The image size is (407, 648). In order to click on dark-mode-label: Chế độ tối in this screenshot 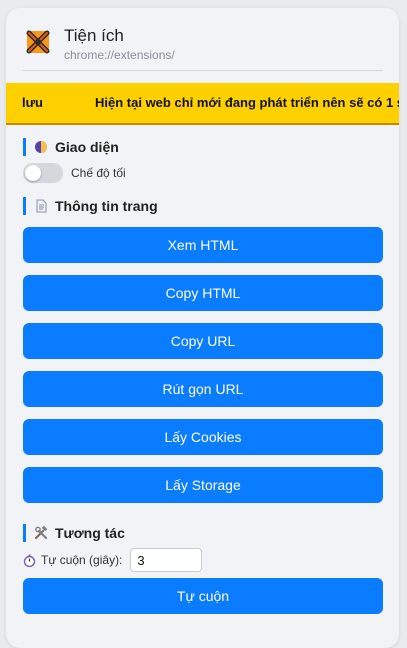, I will do `click(98, 173)`.